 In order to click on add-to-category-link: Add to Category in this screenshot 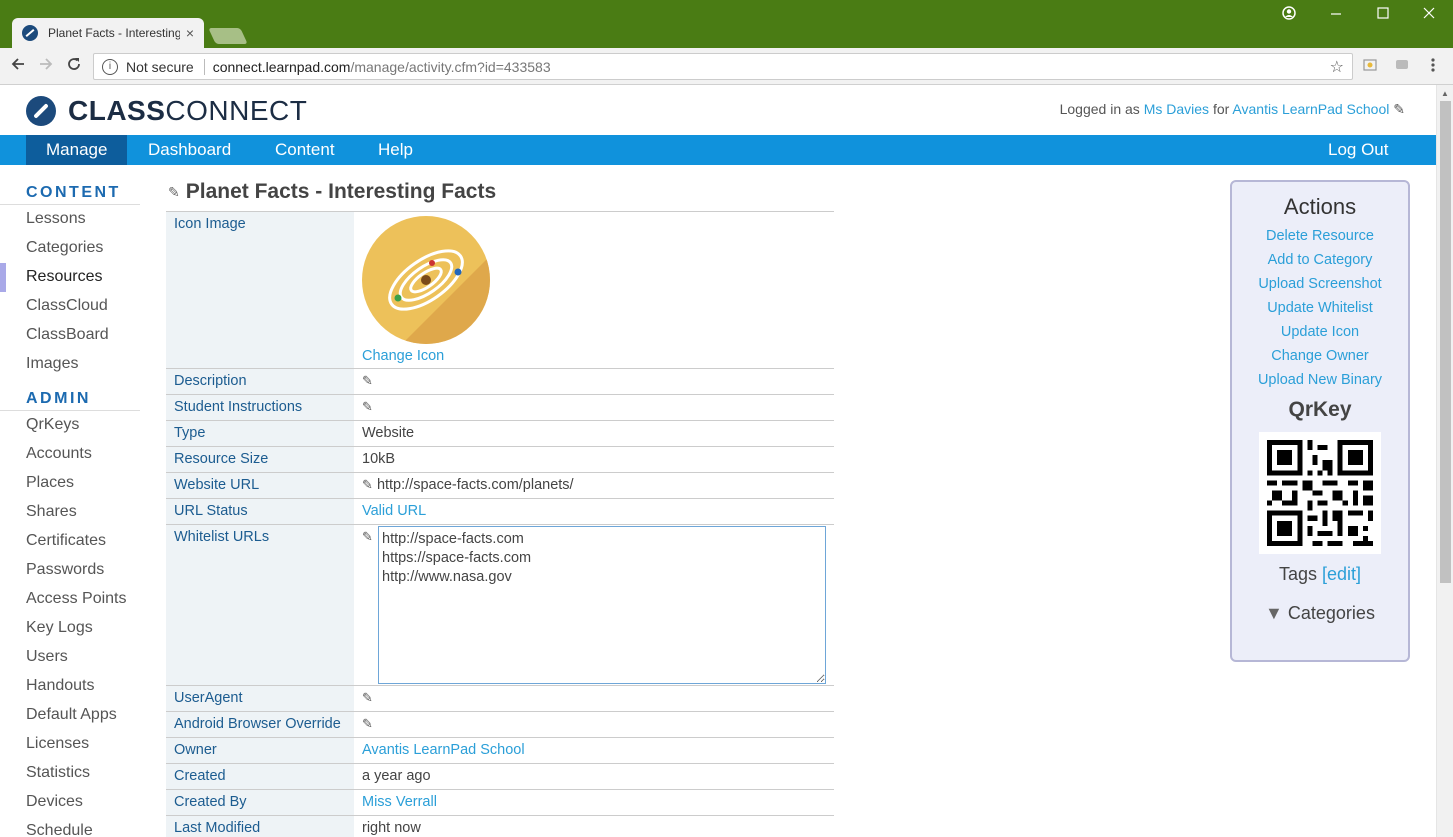, I will do `click(1320, 260)`.